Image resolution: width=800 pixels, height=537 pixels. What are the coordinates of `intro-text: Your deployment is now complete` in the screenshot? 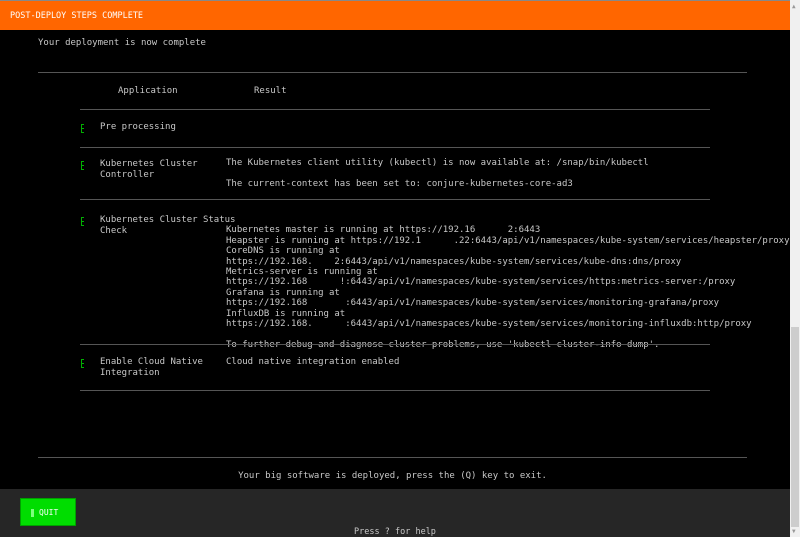 It's located at (122, 43).